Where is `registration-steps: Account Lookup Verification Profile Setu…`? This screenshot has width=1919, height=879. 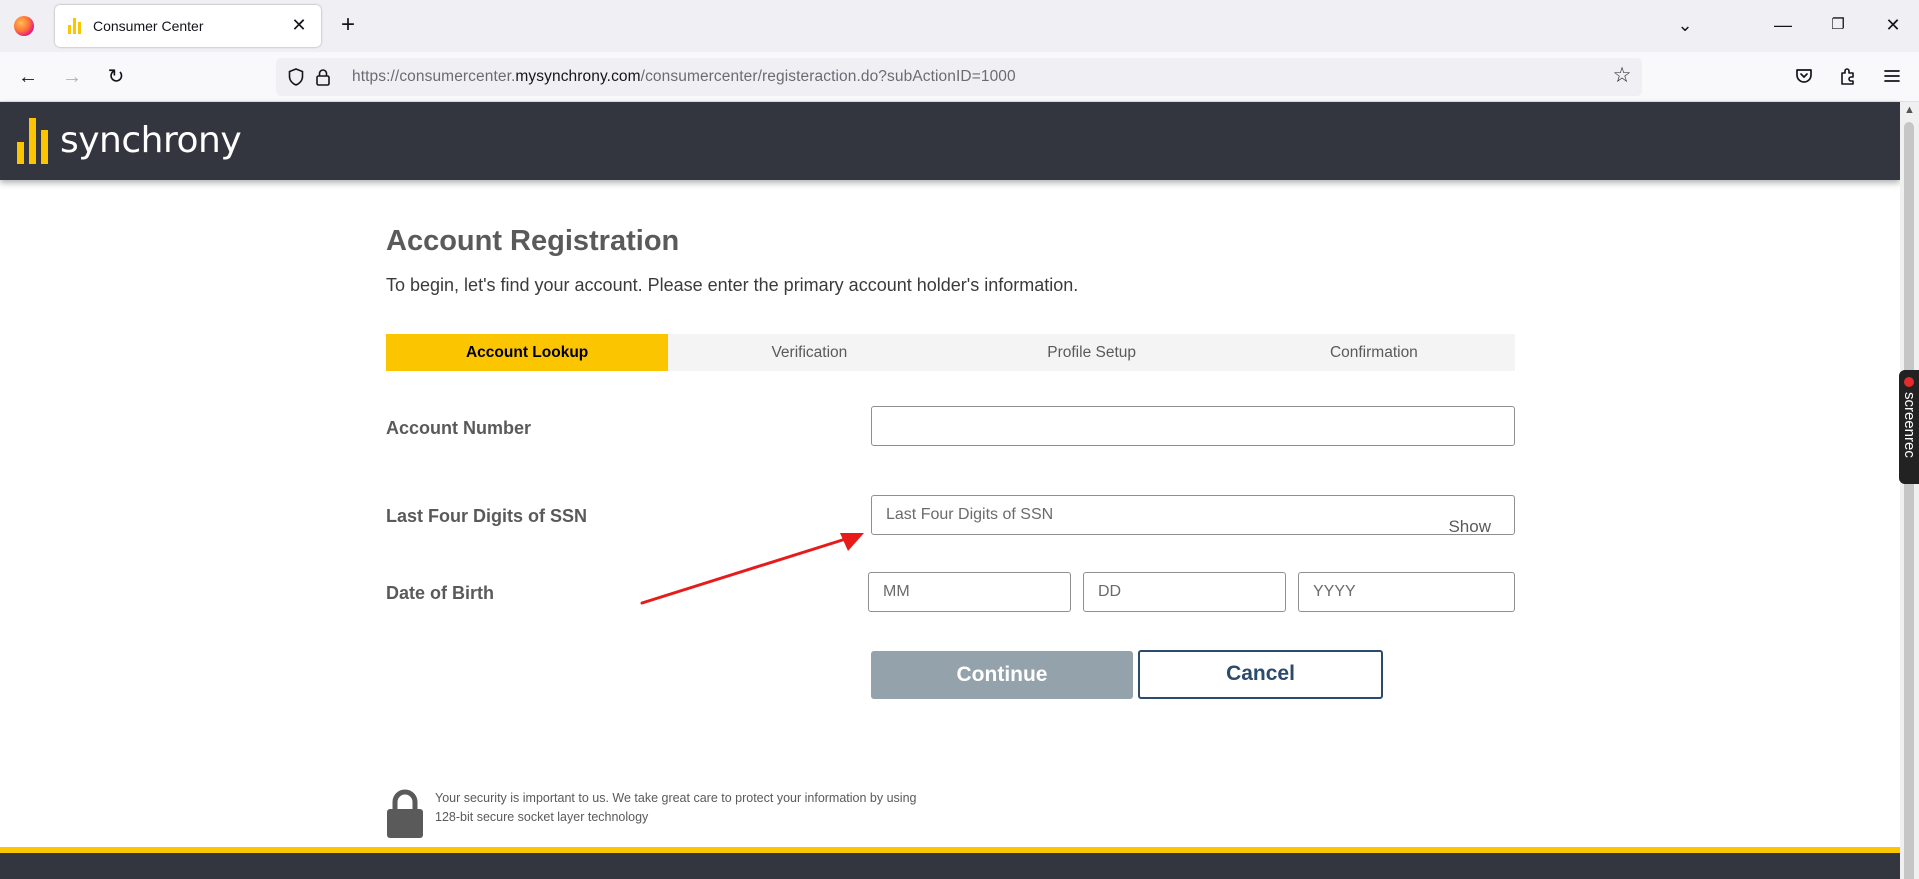 registration-steps: Account Lookup Verification Profile Setu… is located at coordinates (950, 352).